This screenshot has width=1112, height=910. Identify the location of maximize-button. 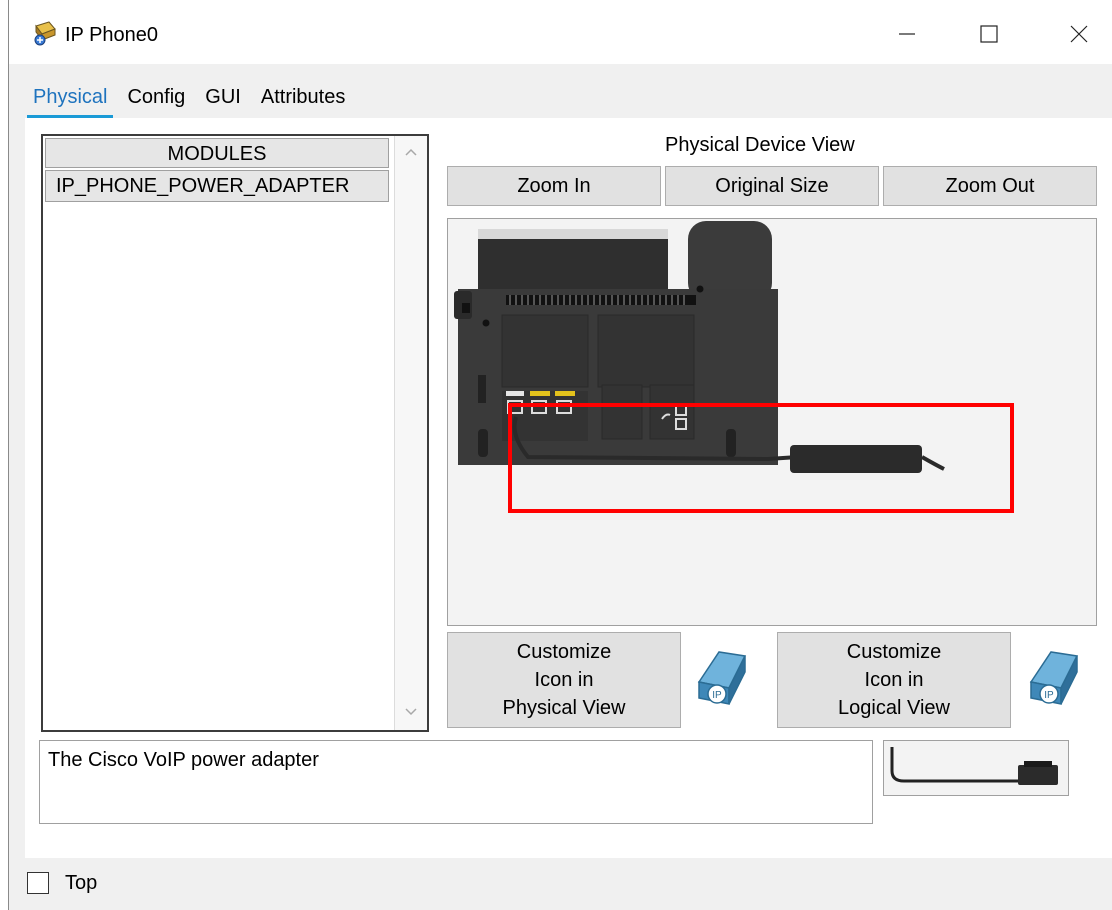
(989, 34).